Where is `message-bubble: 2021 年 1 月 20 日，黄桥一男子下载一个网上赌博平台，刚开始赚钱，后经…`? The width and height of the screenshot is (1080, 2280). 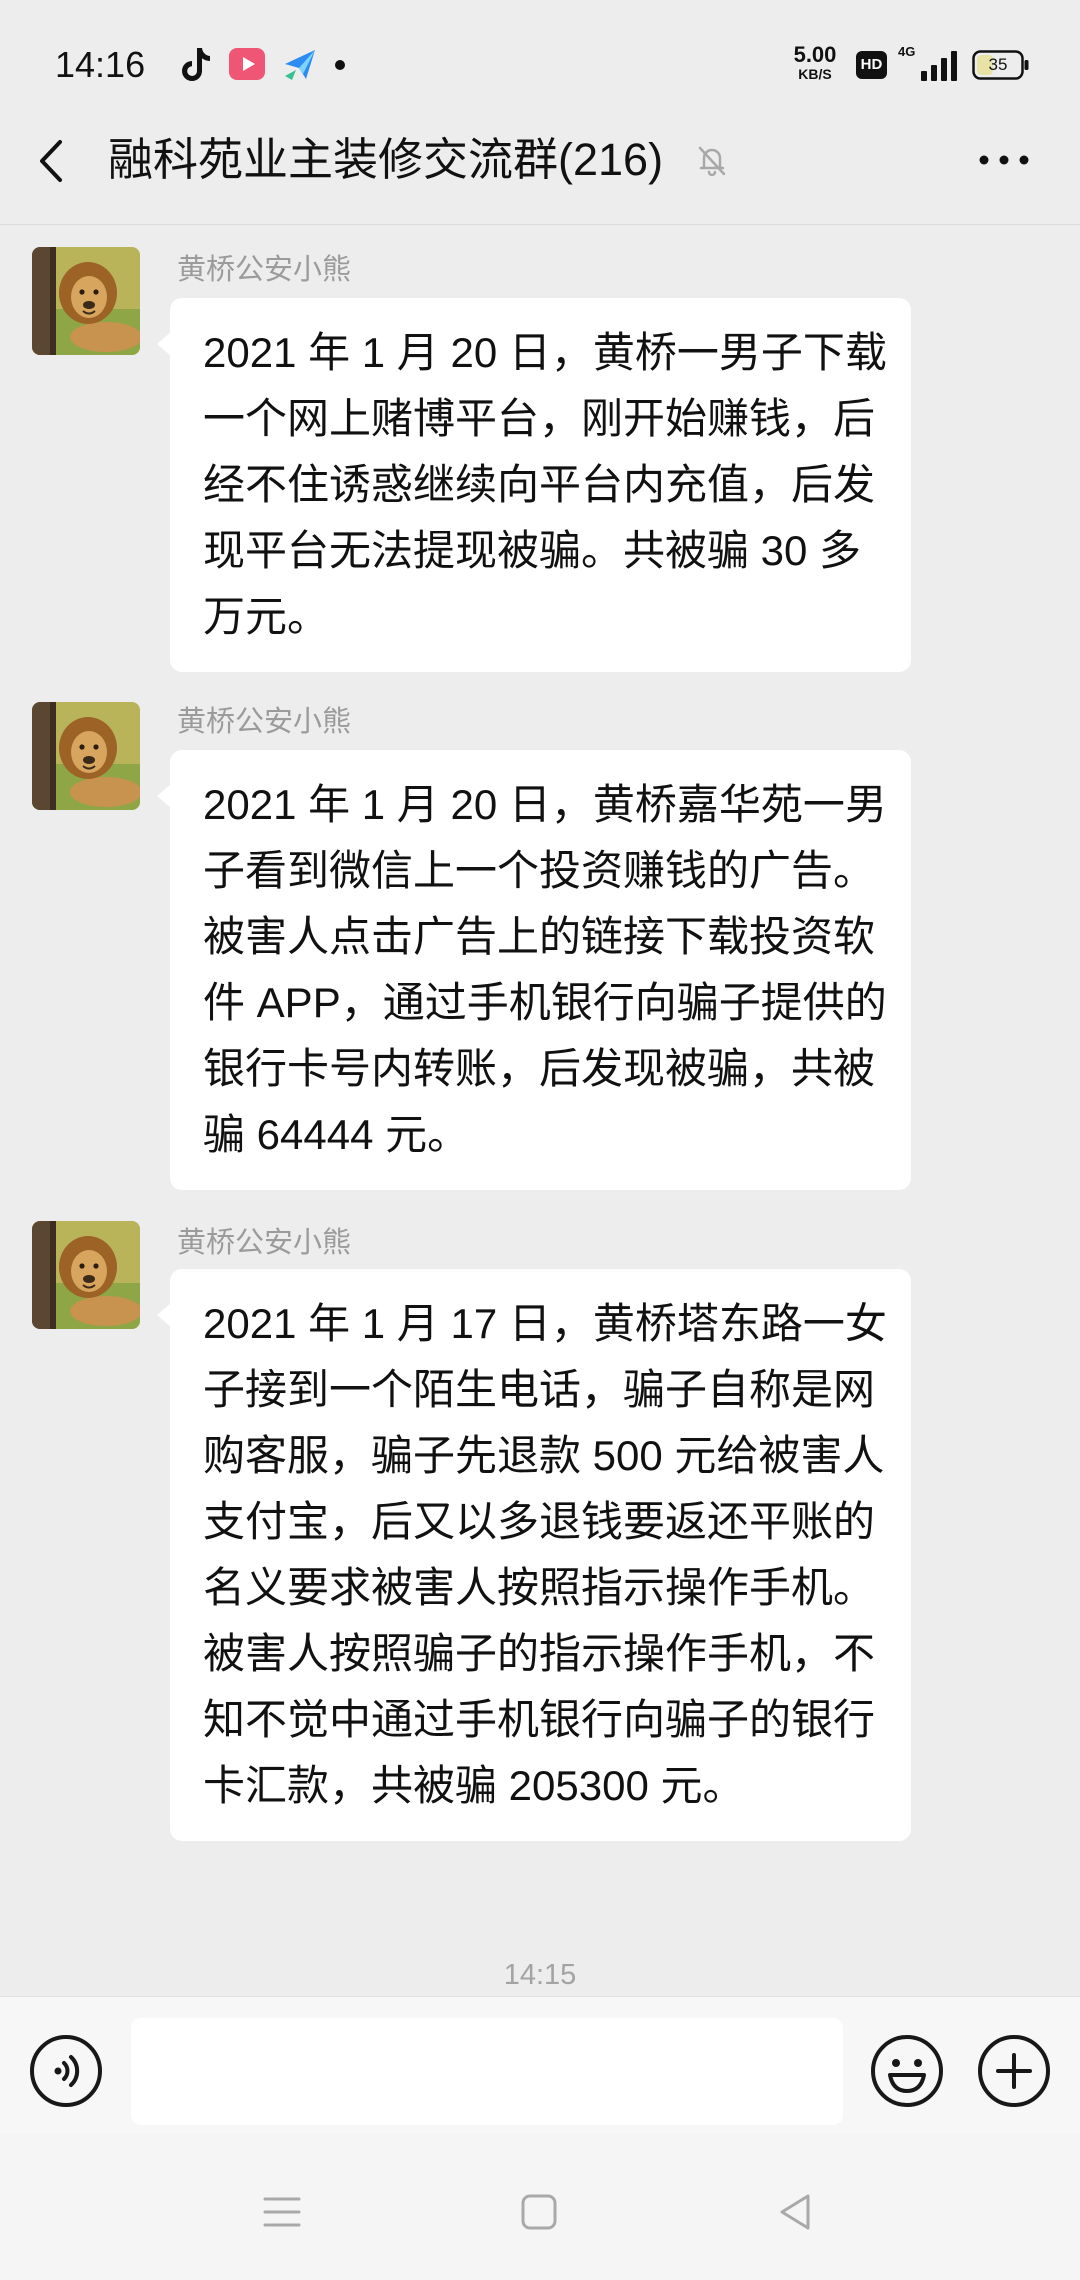 message-bubble: 2021 年 1 月 20 日，黄桥一男子下载一个网上赌博平台，刚开始赚钱，后经… is located at coordinates (534, 485).